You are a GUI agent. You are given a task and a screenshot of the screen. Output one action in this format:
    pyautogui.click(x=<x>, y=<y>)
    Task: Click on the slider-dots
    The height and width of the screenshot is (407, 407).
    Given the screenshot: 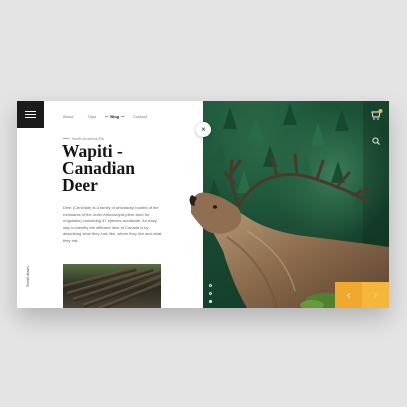 What is the action you would take?
    pyautogui.click(x=210, y=293)
    